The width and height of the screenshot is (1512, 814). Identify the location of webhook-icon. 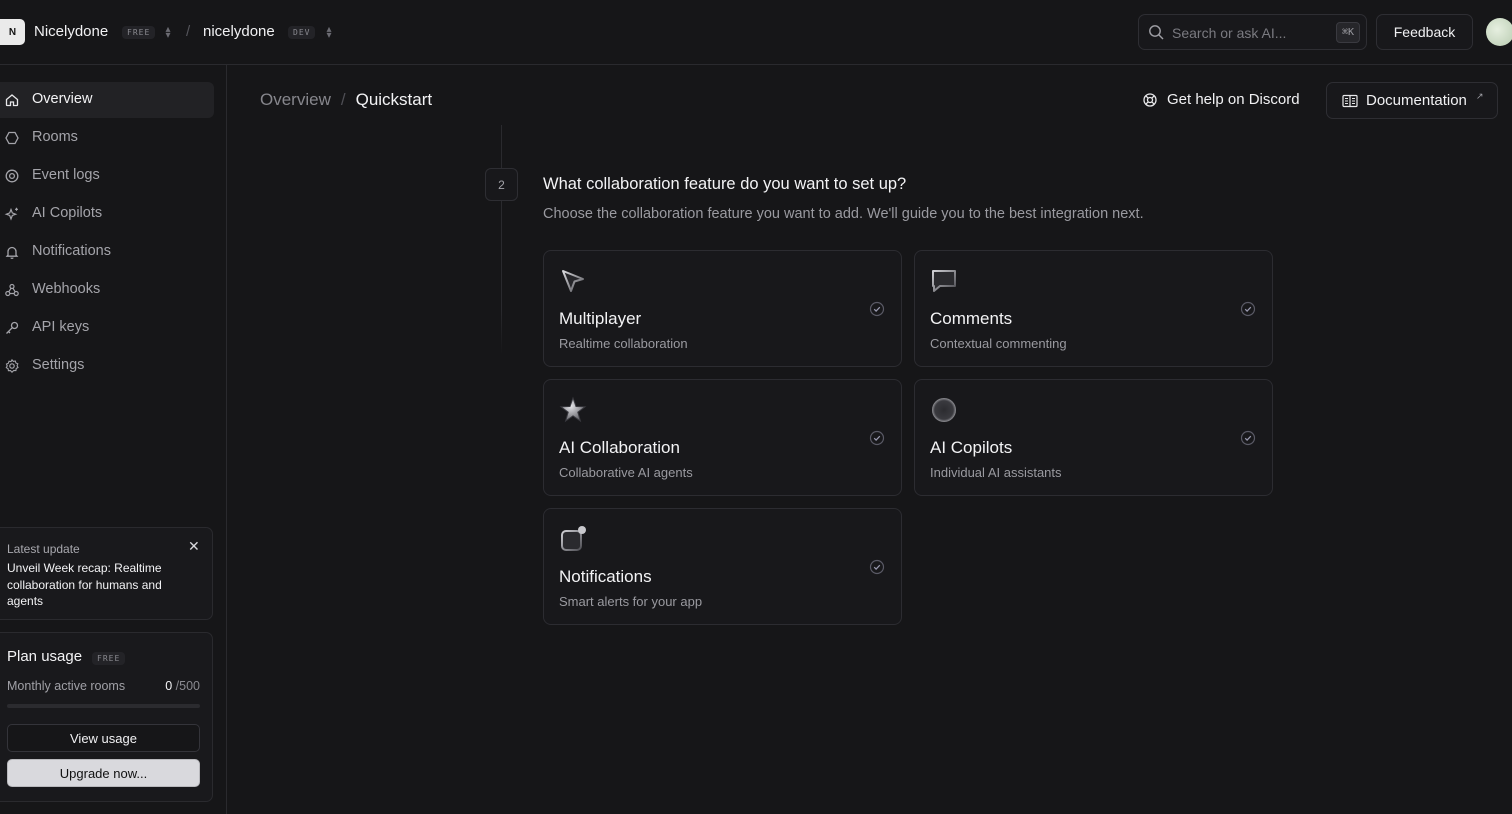
(12, 290).